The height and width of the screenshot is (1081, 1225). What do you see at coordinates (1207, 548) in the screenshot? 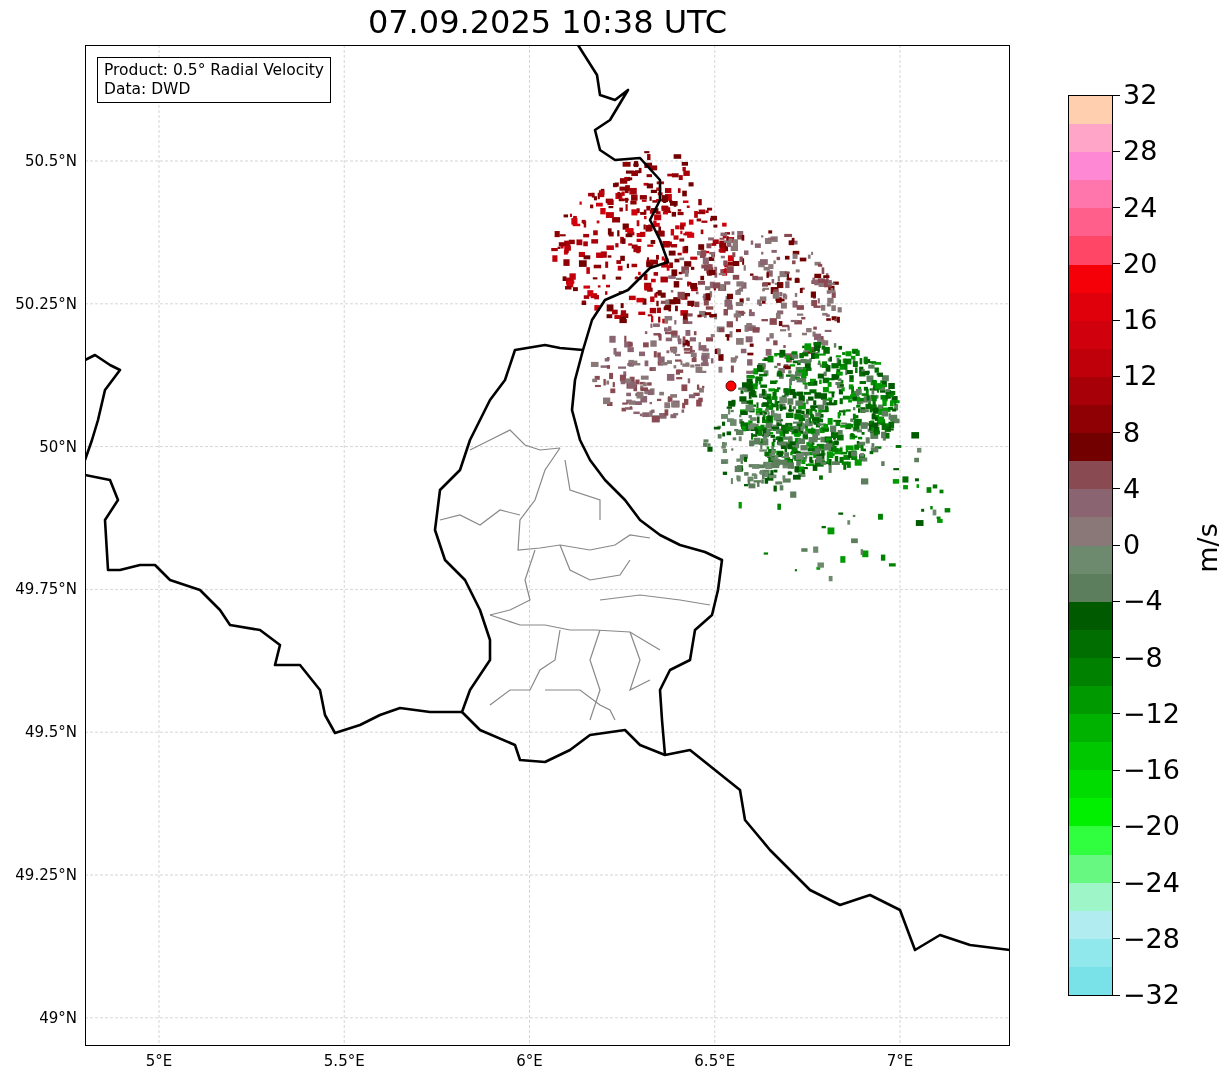
I see `colorbar-unit-label: m/s` at bounding box center [1207, 548].